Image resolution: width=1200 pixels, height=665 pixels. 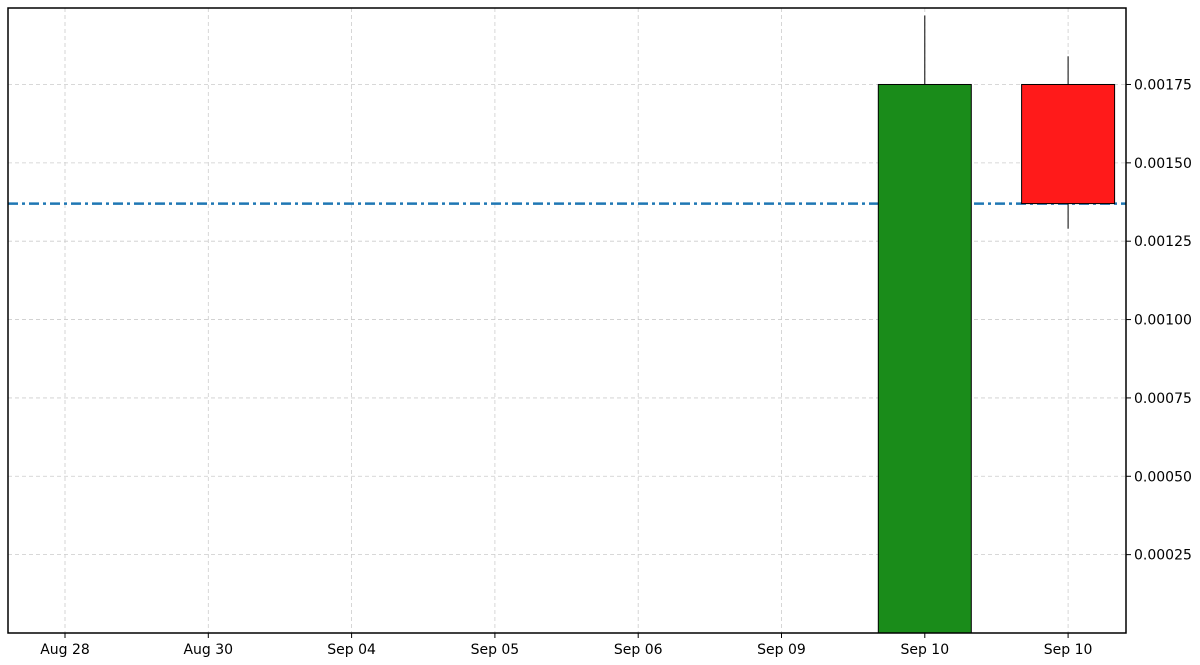 What do you see at coordinates (924, 358) in the screenshot?
I see `candle-body-up` at bounding box center [924, 358].